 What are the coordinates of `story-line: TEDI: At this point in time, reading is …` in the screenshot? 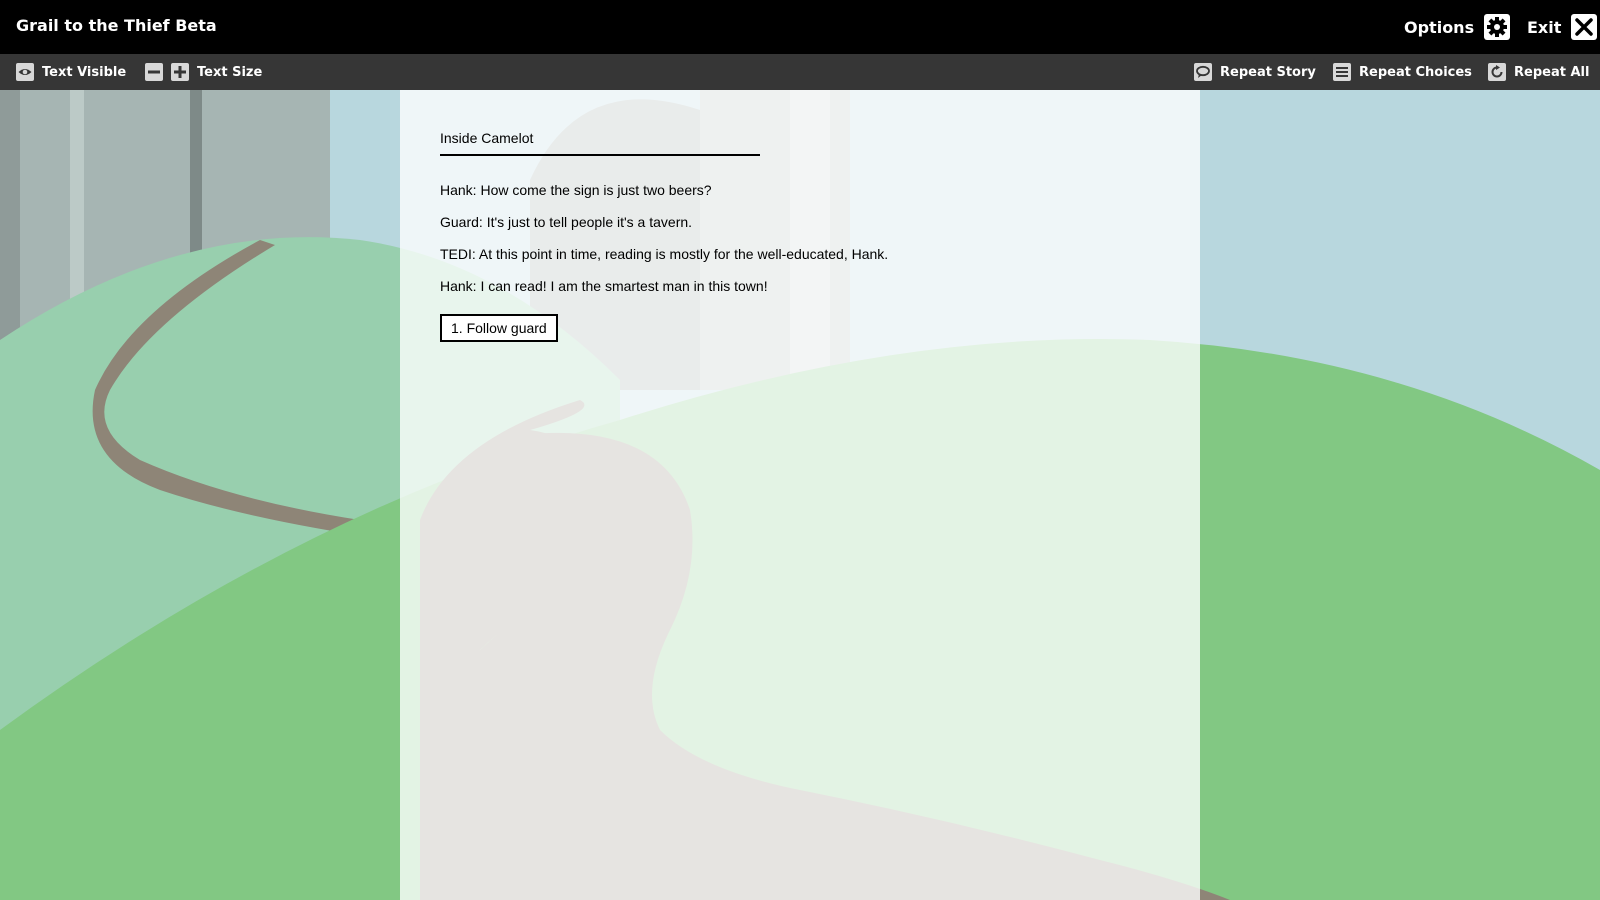 It's located at (664, 254).